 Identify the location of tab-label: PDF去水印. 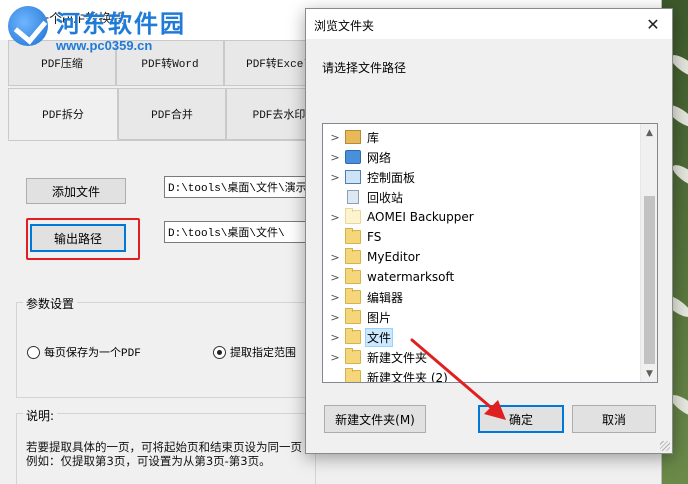
(279, 116).